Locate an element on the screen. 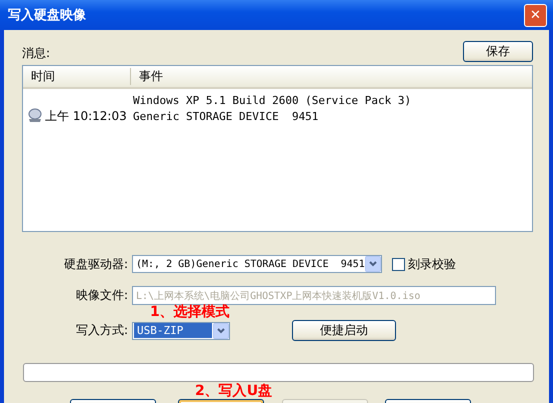 The width and height of the screenshot is (553, 403). image-file-label: 映像文件: is located at coordinates (101, 295).